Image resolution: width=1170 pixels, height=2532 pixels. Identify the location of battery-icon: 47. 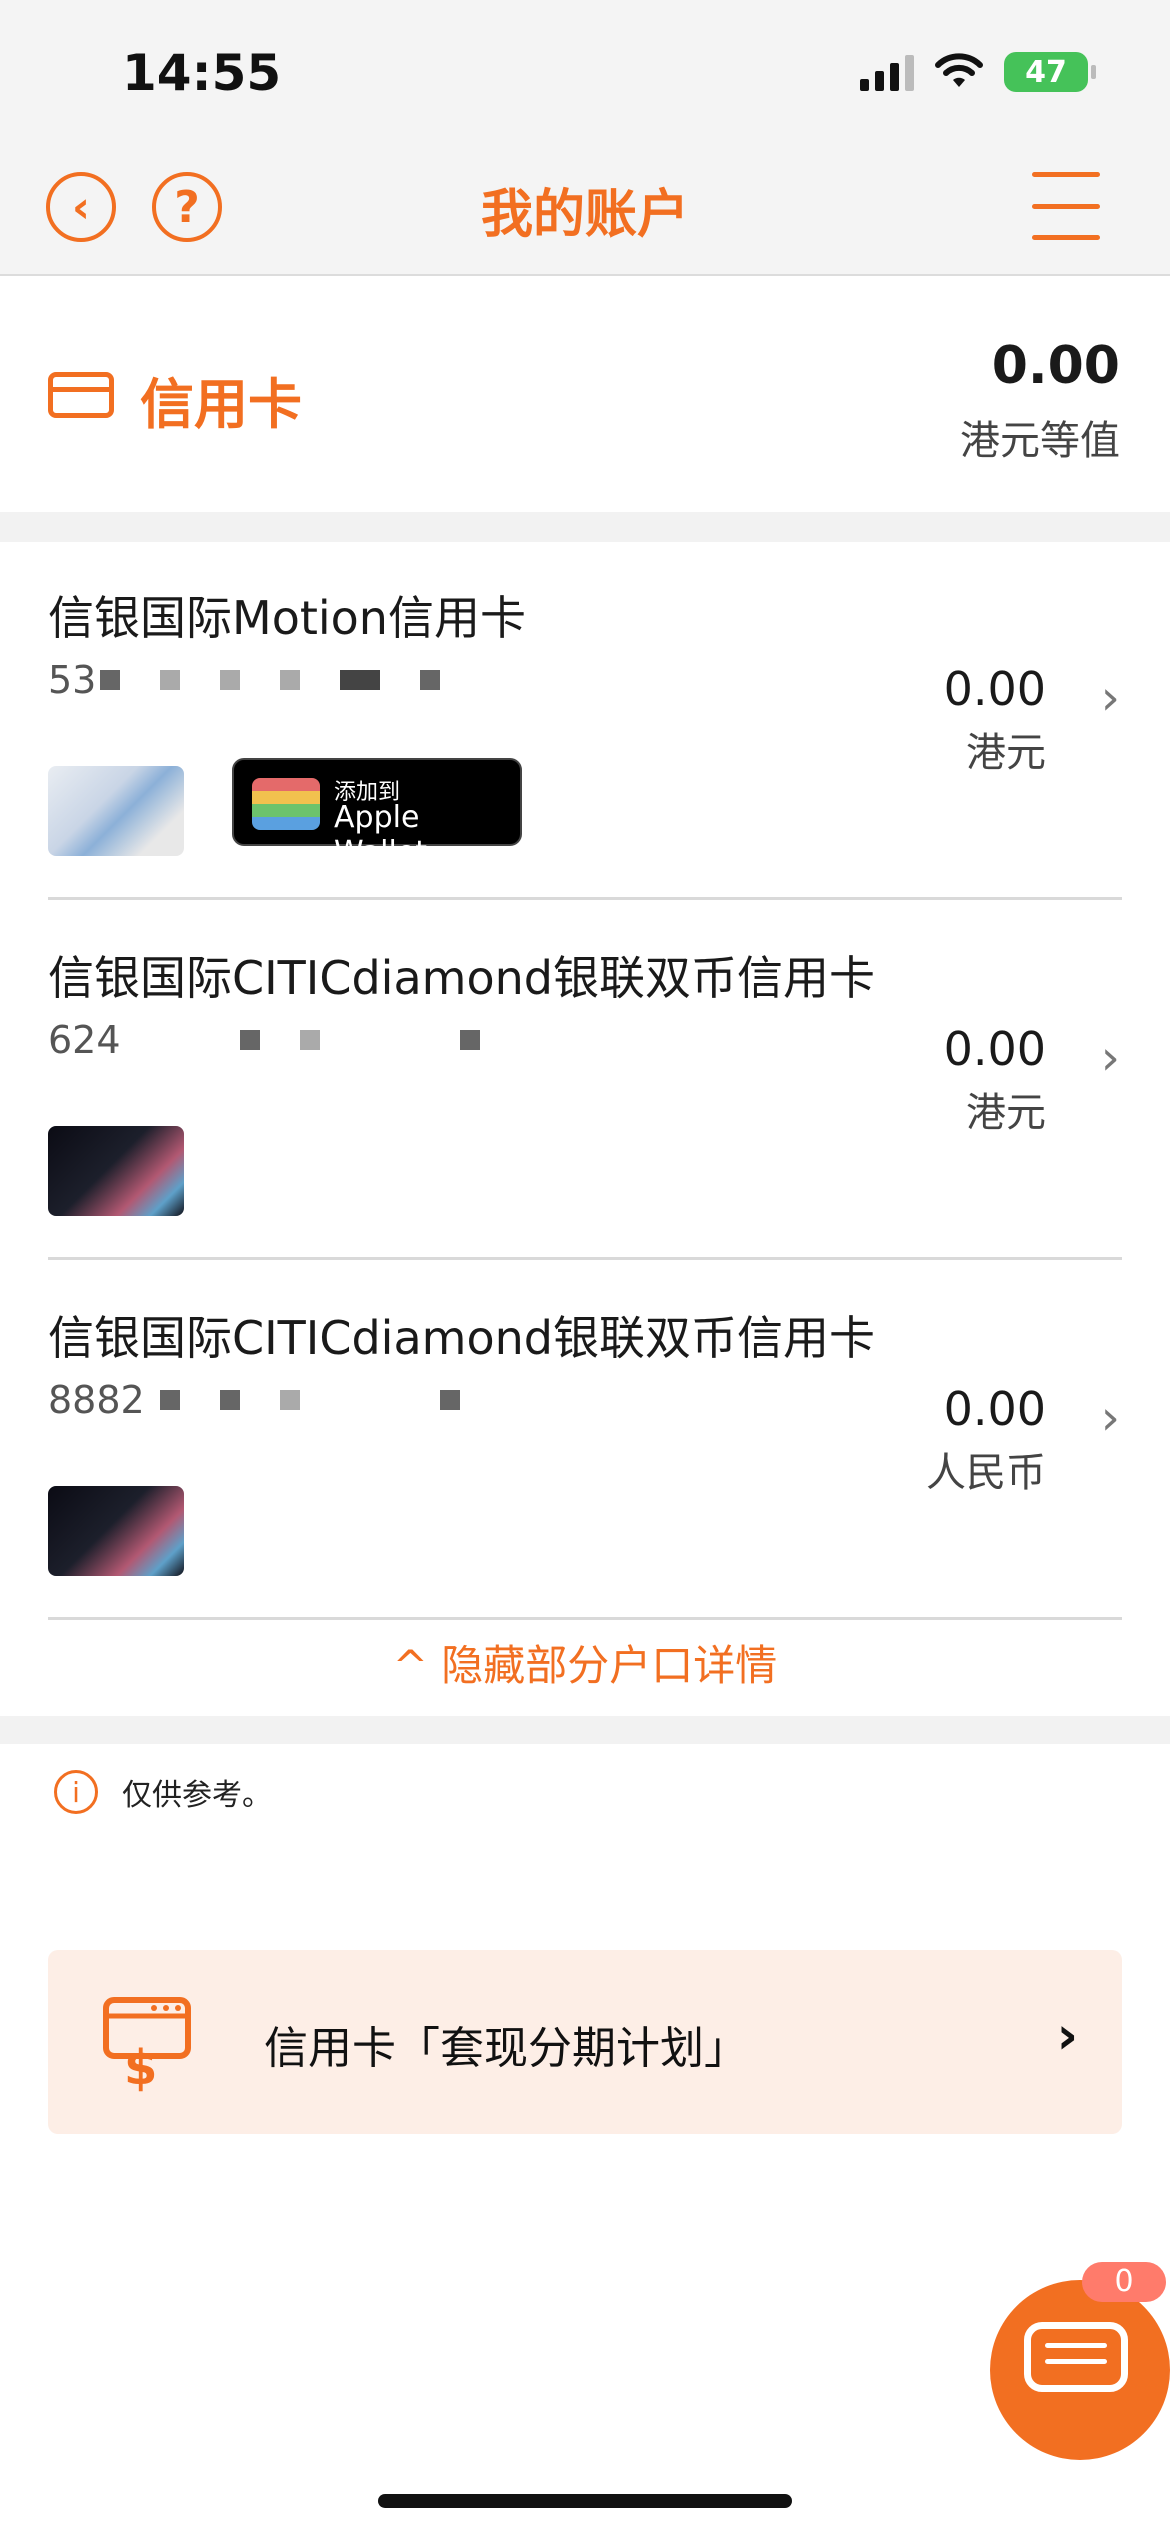
(1050, 72).